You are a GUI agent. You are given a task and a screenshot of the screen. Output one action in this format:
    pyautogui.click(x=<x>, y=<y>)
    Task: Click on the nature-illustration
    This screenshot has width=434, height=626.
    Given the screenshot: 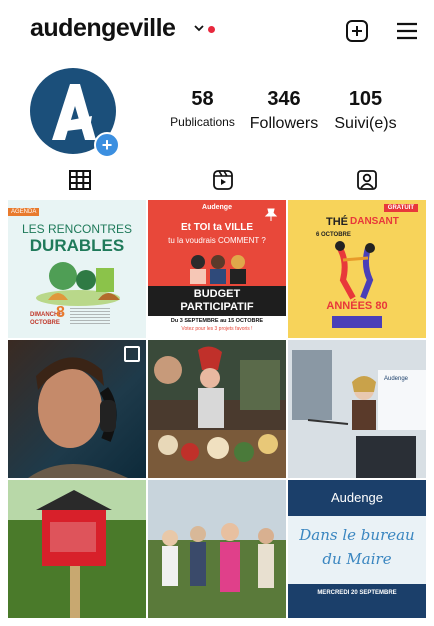 What is the action you would take?
    pyautogui.click(x=78, y=284)
    